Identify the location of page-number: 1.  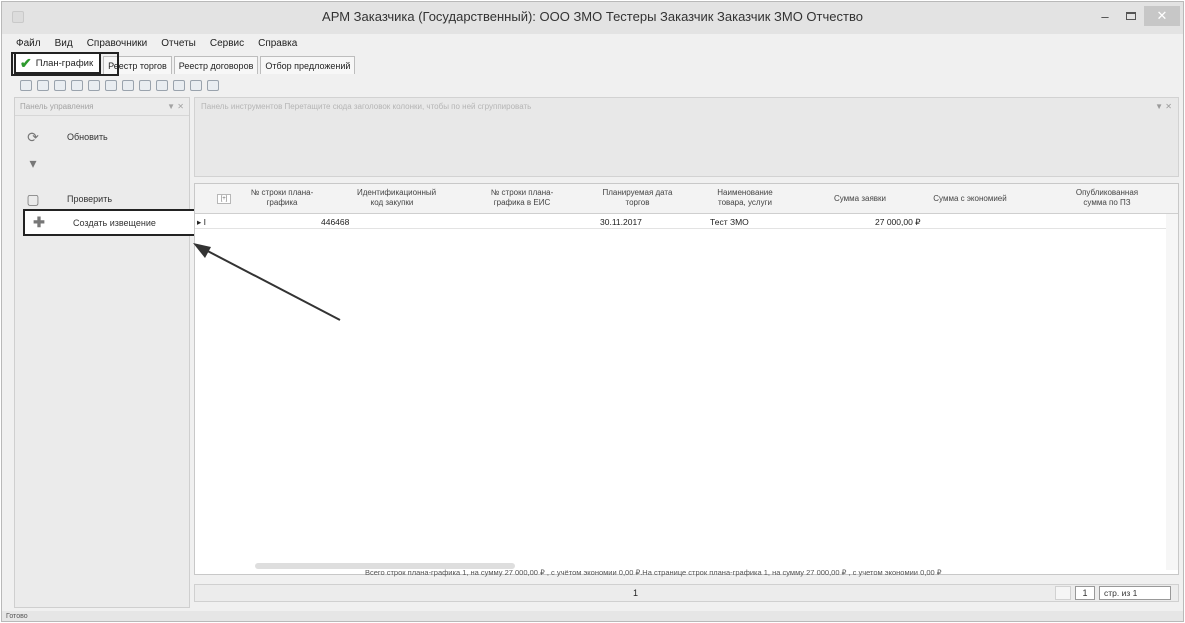
(635, 593).